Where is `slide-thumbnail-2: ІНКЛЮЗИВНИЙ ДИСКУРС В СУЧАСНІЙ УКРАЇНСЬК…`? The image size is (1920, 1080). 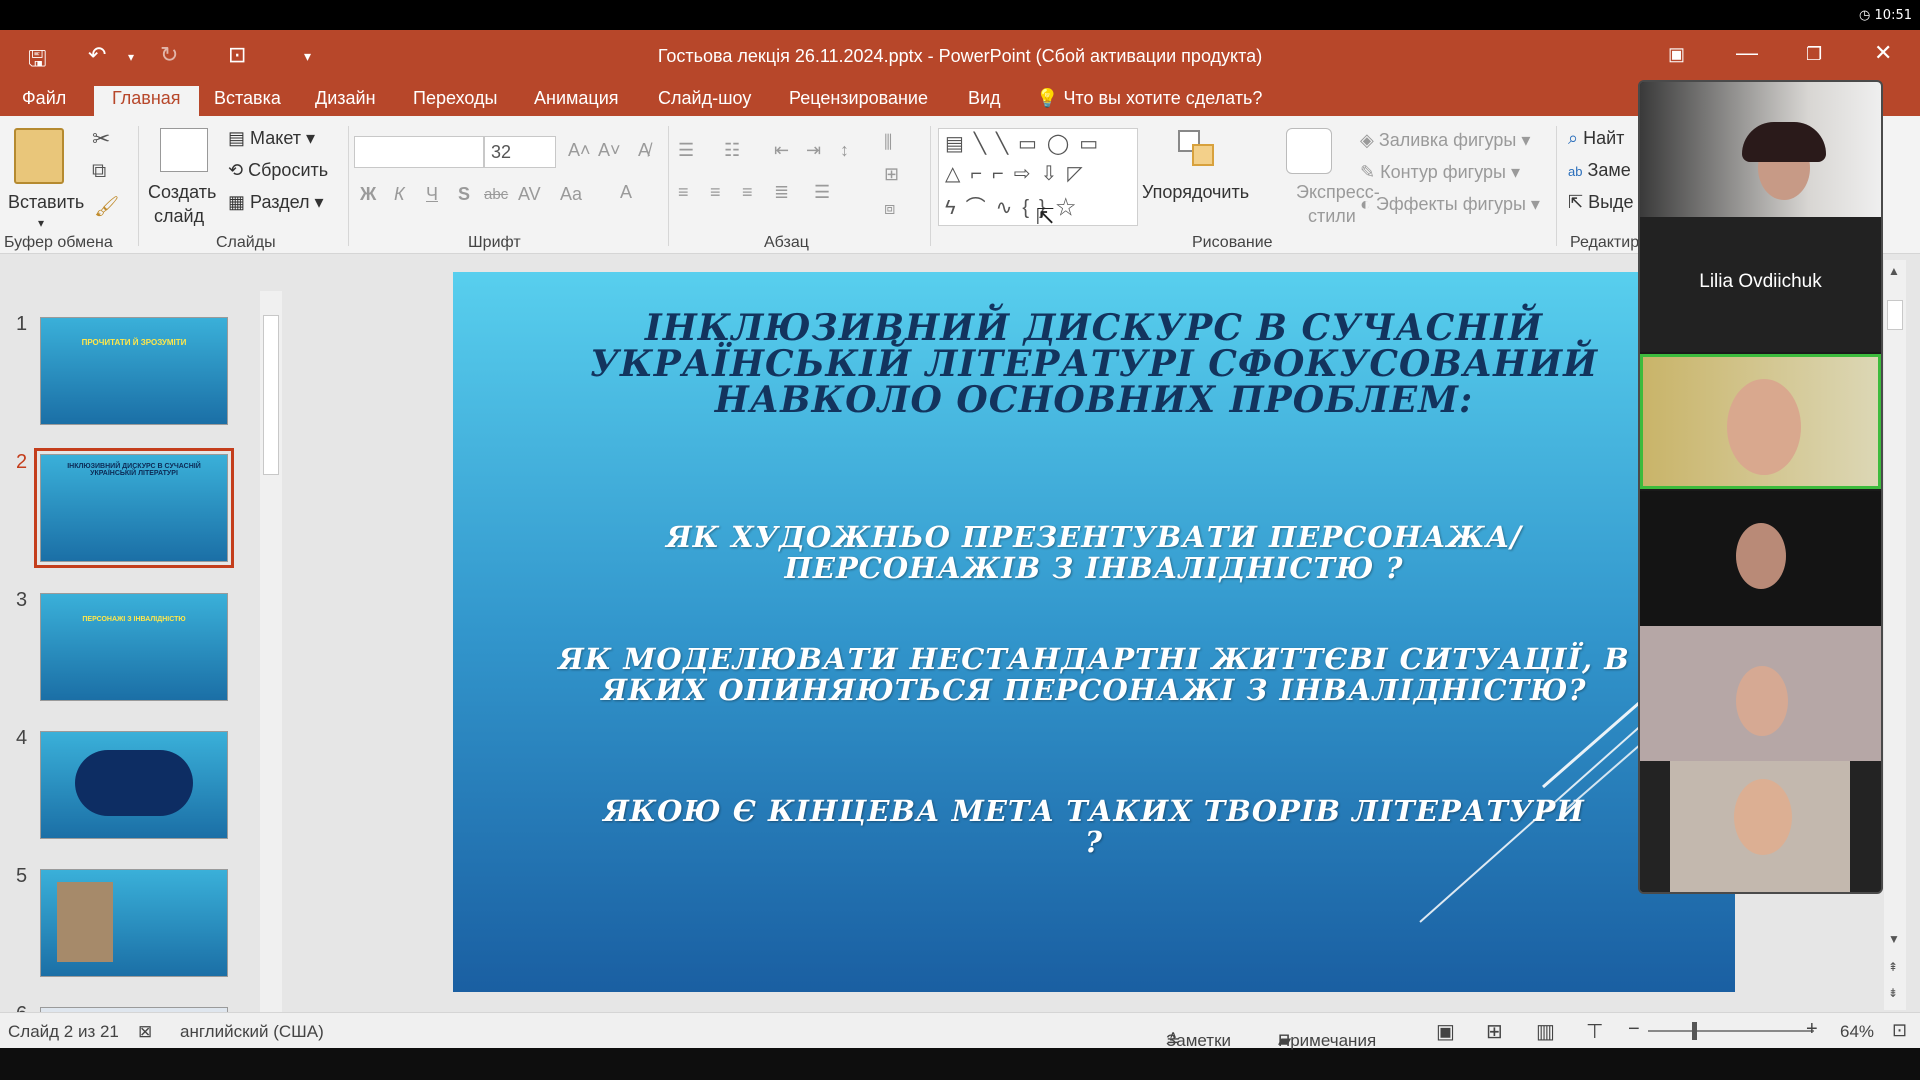 slide-thumbnail-2: ІНКЛЮЗИВНИЙ ДИСКУРС В СУЧАСНІЙ УКРАЇНСЬК… is located at coordinates (134, 508).